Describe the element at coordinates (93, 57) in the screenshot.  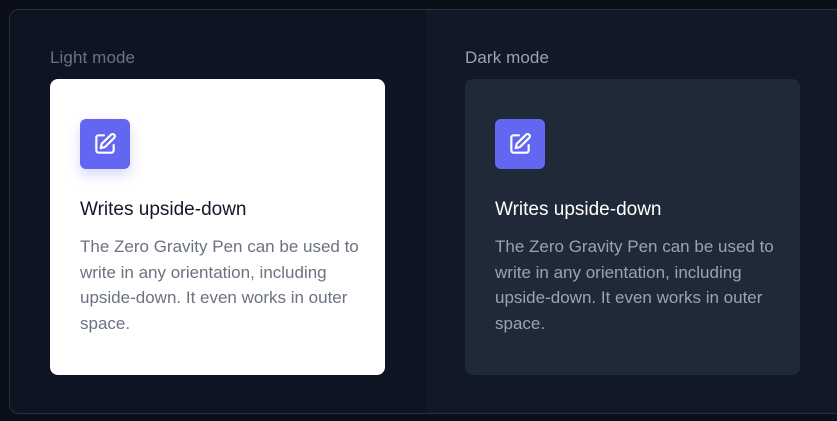
I see `light-mode-label: Light mode` at that location.